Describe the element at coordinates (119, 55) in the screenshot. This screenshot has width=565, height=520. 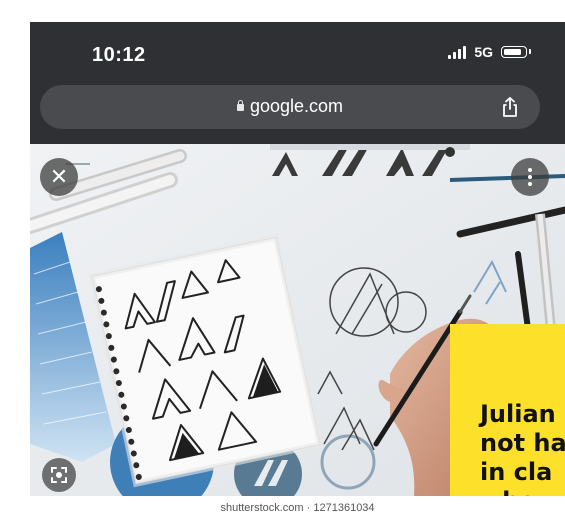
I see `status-time: 10:12` at that location.